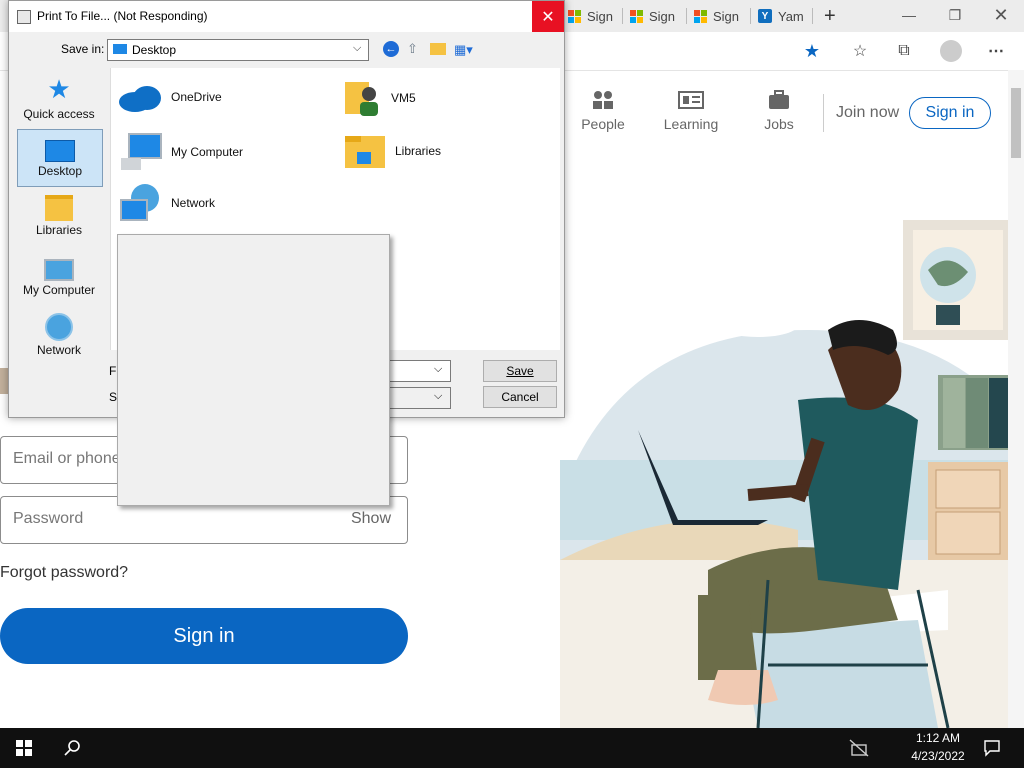  I want to click on file-label: My Computer, so click(207, 152).